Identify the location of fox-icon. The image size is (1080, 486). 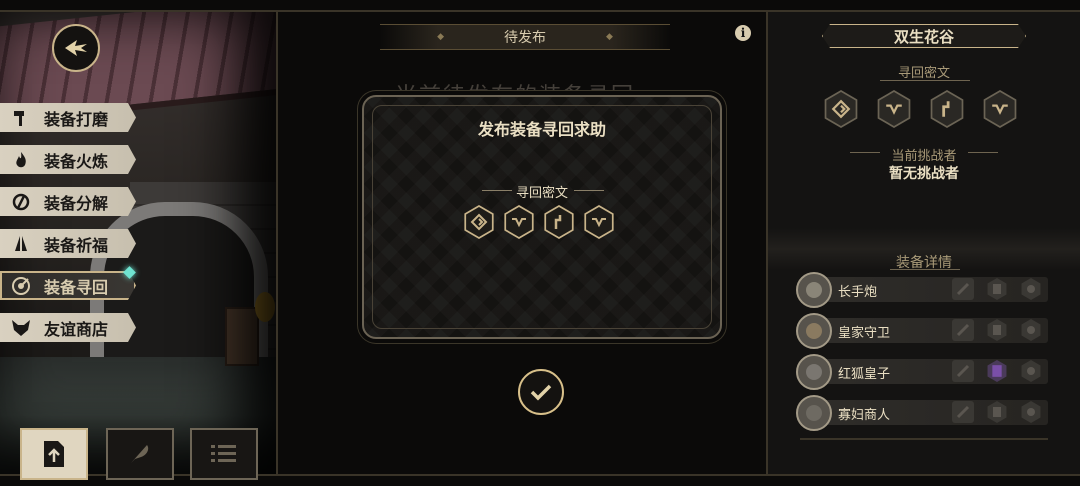
(21, 328).